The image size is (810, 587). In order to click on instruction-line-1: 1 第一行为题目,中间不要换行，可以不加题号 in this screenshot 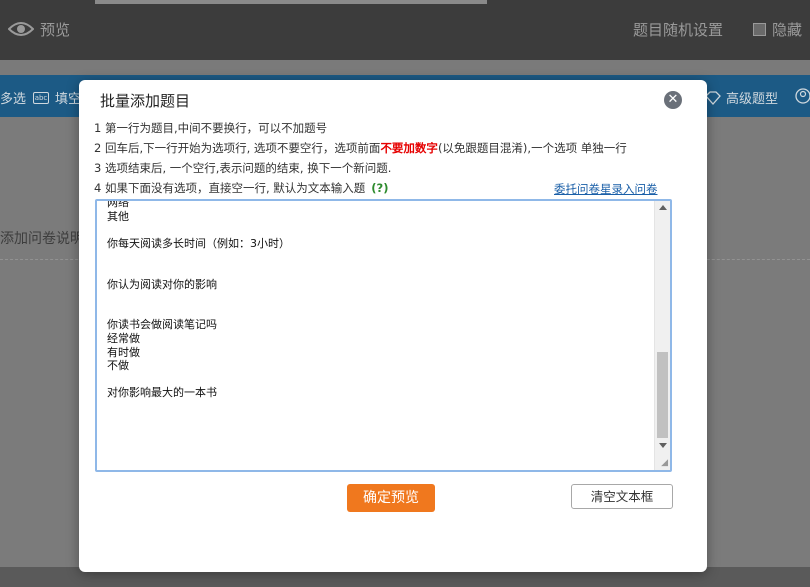, I will do `click(211, 128)`.